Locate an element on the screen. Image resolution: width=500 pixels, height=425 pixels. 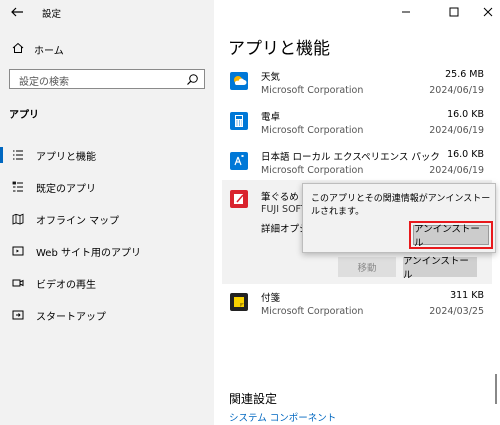
sidebar-item-default-apps: 既定のアプリ is located at coordinates (107, 187).